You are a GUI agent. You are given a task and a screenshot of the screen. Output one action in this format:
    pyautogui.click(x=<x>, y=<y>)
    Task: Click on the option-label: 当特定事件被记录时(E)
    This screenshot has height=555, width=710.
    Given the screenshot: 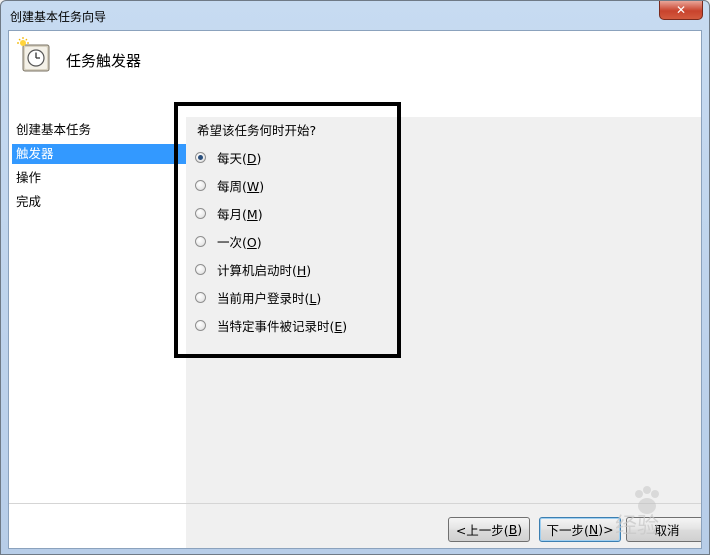 What is the action you would take?
    pyautogui.click(x=282, y=326)
    